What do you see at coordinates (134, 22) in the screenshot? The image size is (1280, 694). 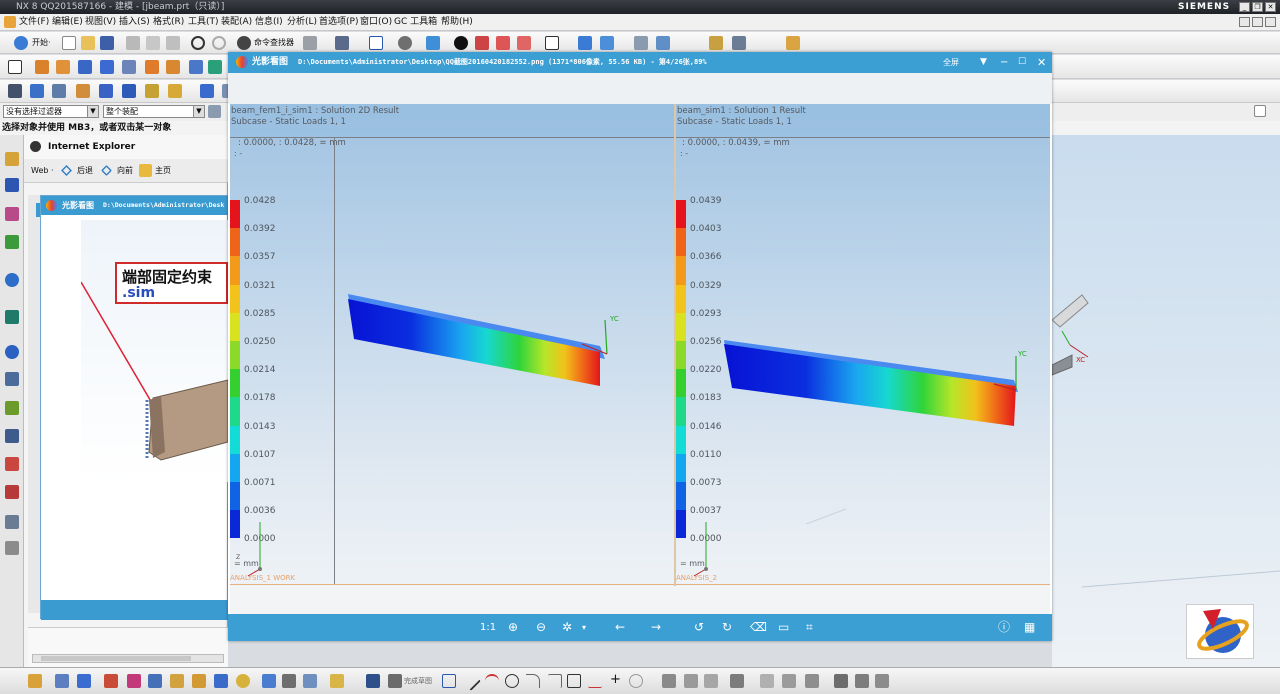 I see `menu-insert: 插入(S)` at bounding box center [134, 22].